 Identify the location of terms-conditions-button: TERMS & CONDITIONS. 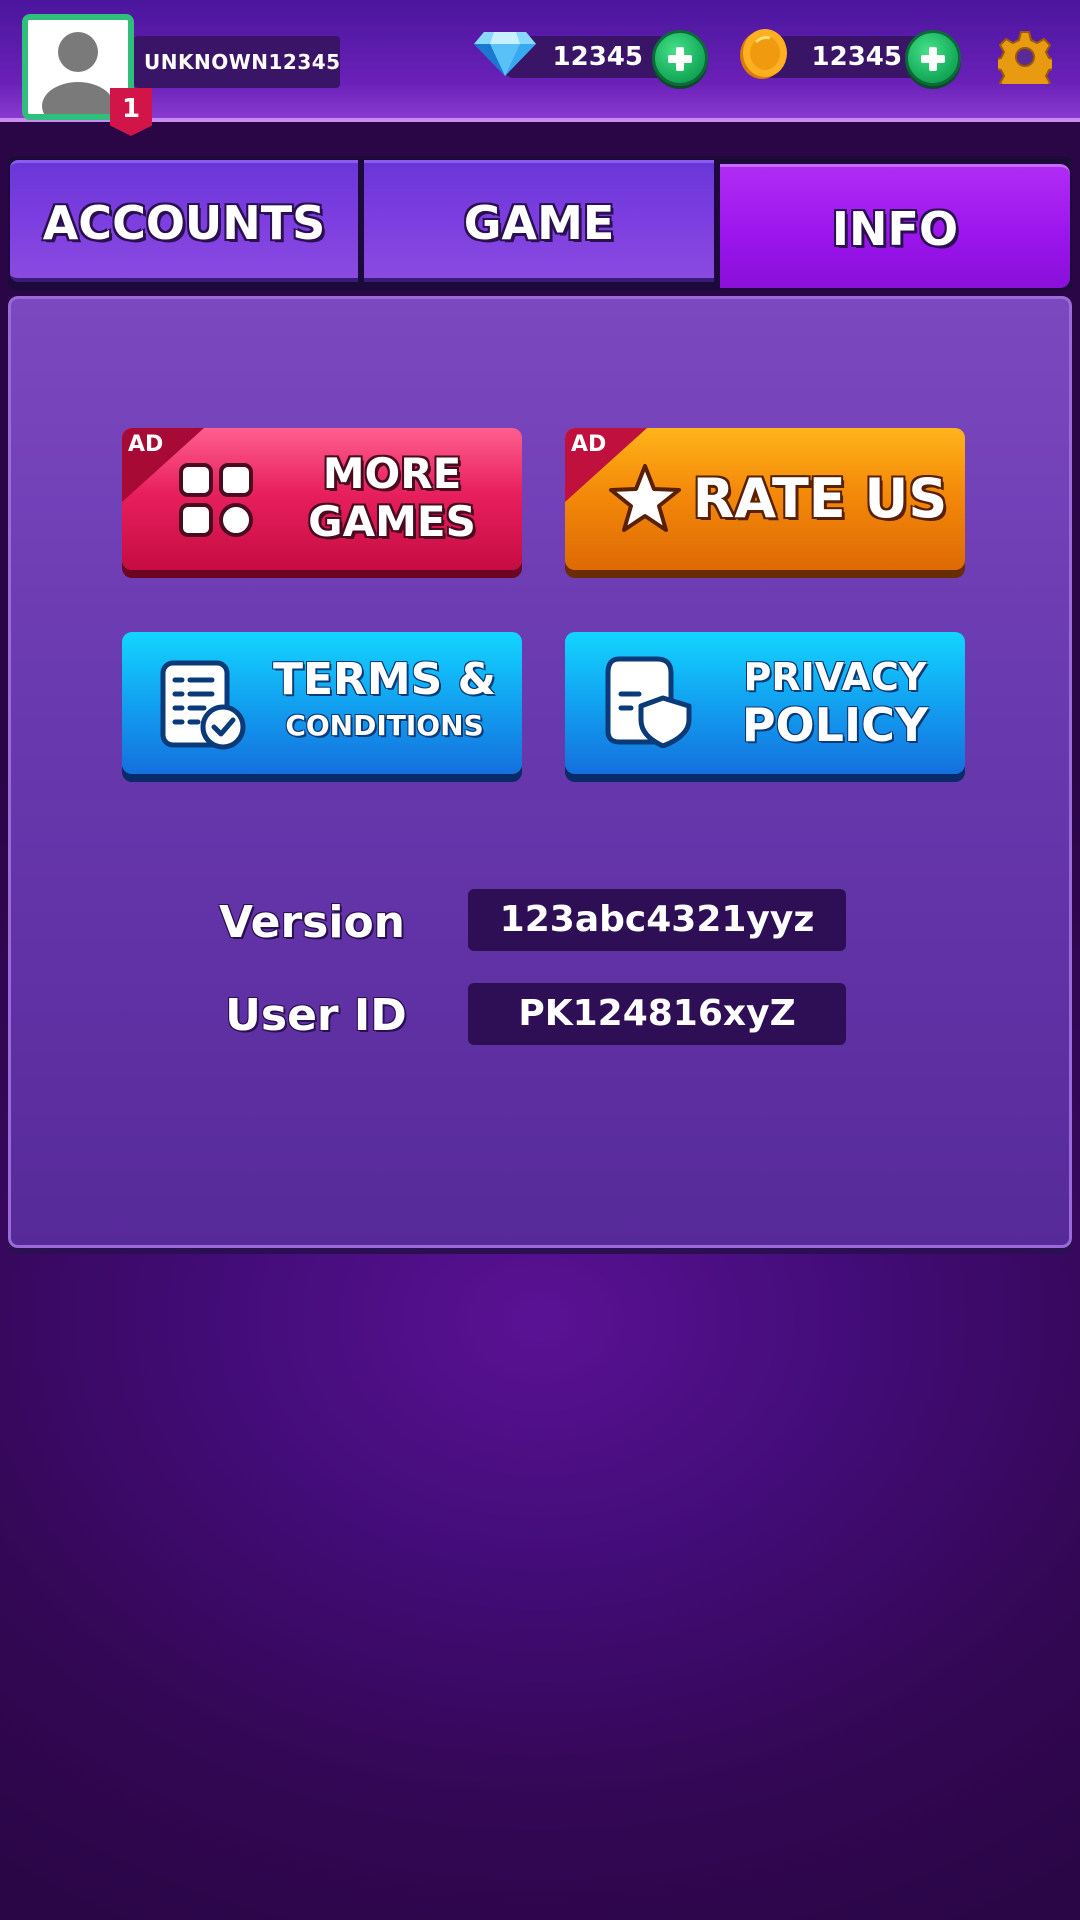
(322, 703).